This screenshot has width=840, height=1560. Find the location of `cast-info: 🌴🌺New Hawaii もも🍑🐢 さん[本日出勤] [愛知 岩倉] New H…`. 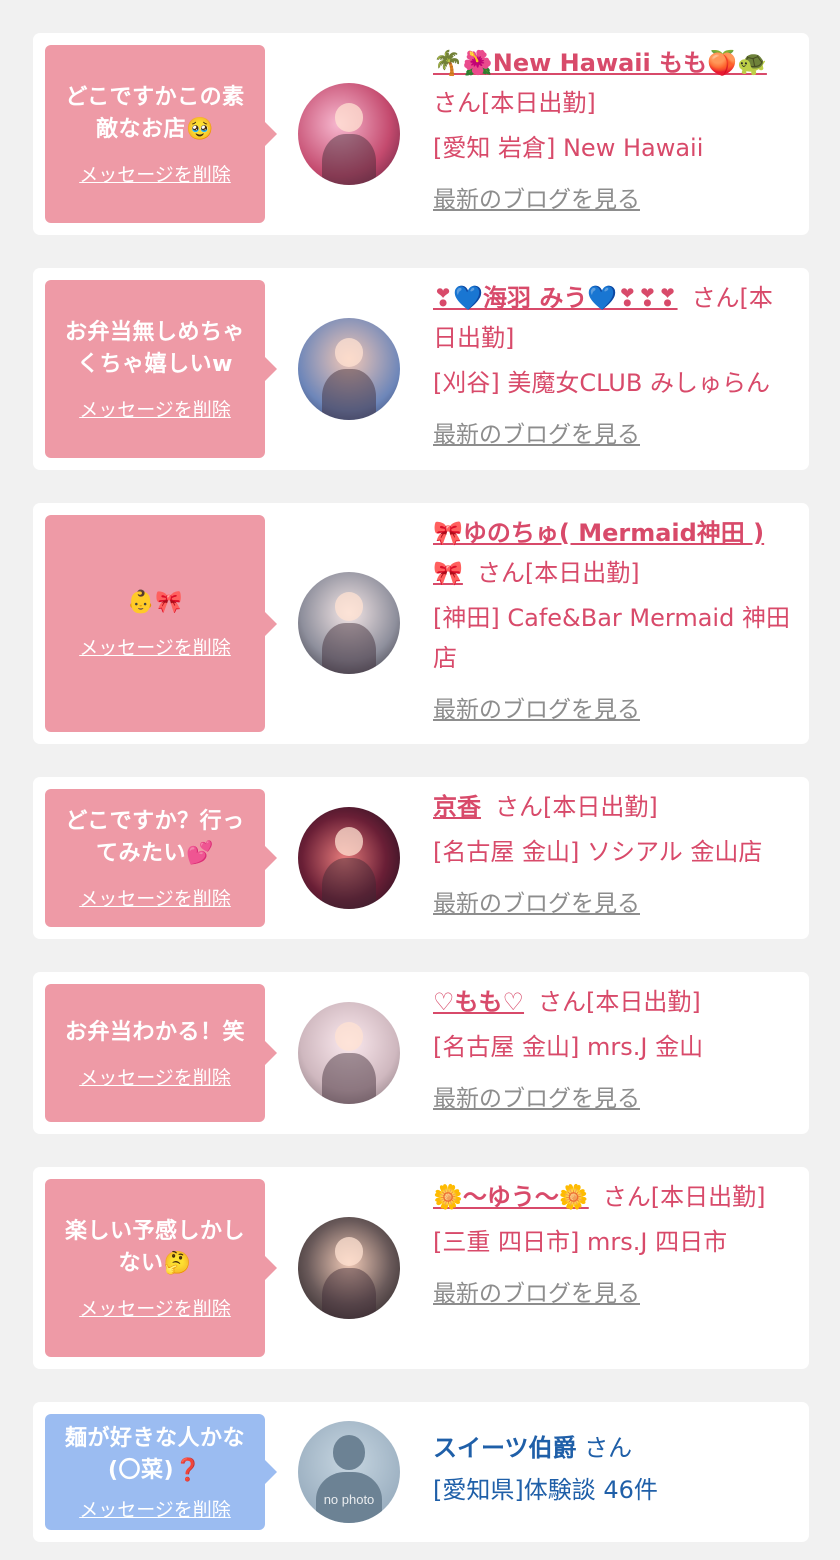

cast-info: 🌴🌺New Hawaii もも🍑🐢 さん[本日出勤] [愛知 岩倉] New H… is located at coordinates (612, 131).